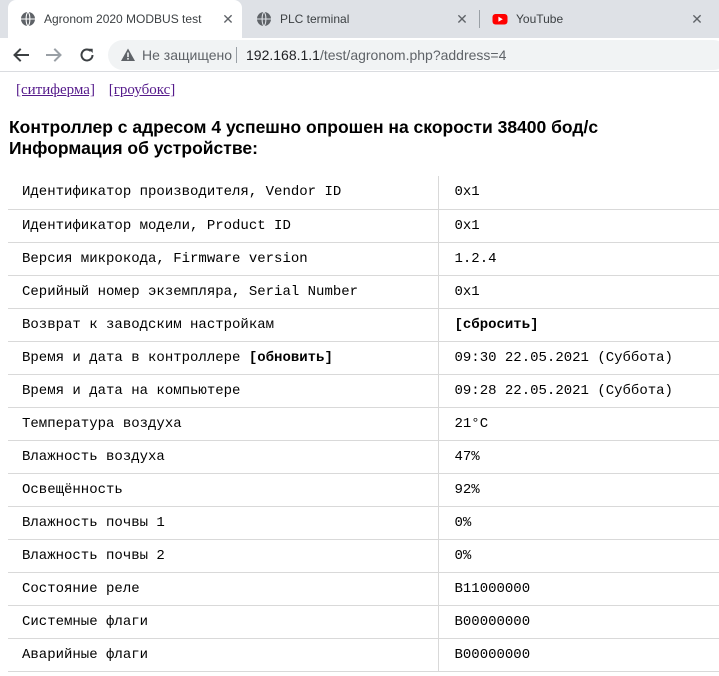  I want to click on link-cityfarm: [ситиферма], so click(55, 90).